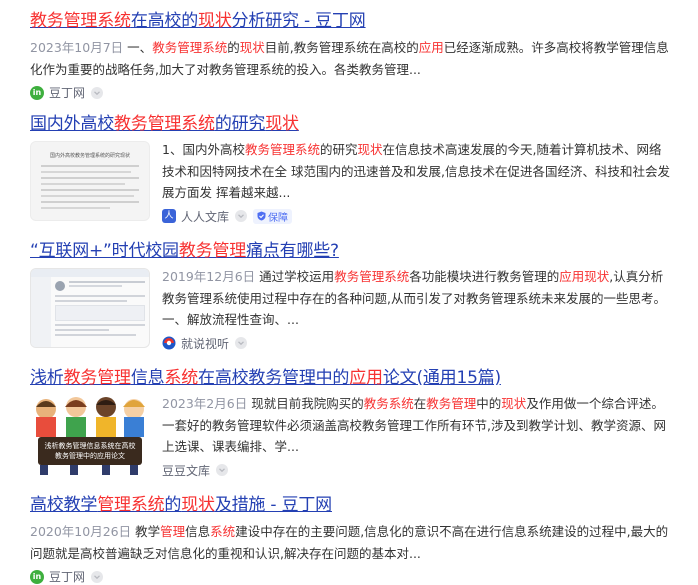  Describe the element at coordinates (484, 276) in the screenshot. I see `text-segment: 各功能模块进行教务管理的` at that location.